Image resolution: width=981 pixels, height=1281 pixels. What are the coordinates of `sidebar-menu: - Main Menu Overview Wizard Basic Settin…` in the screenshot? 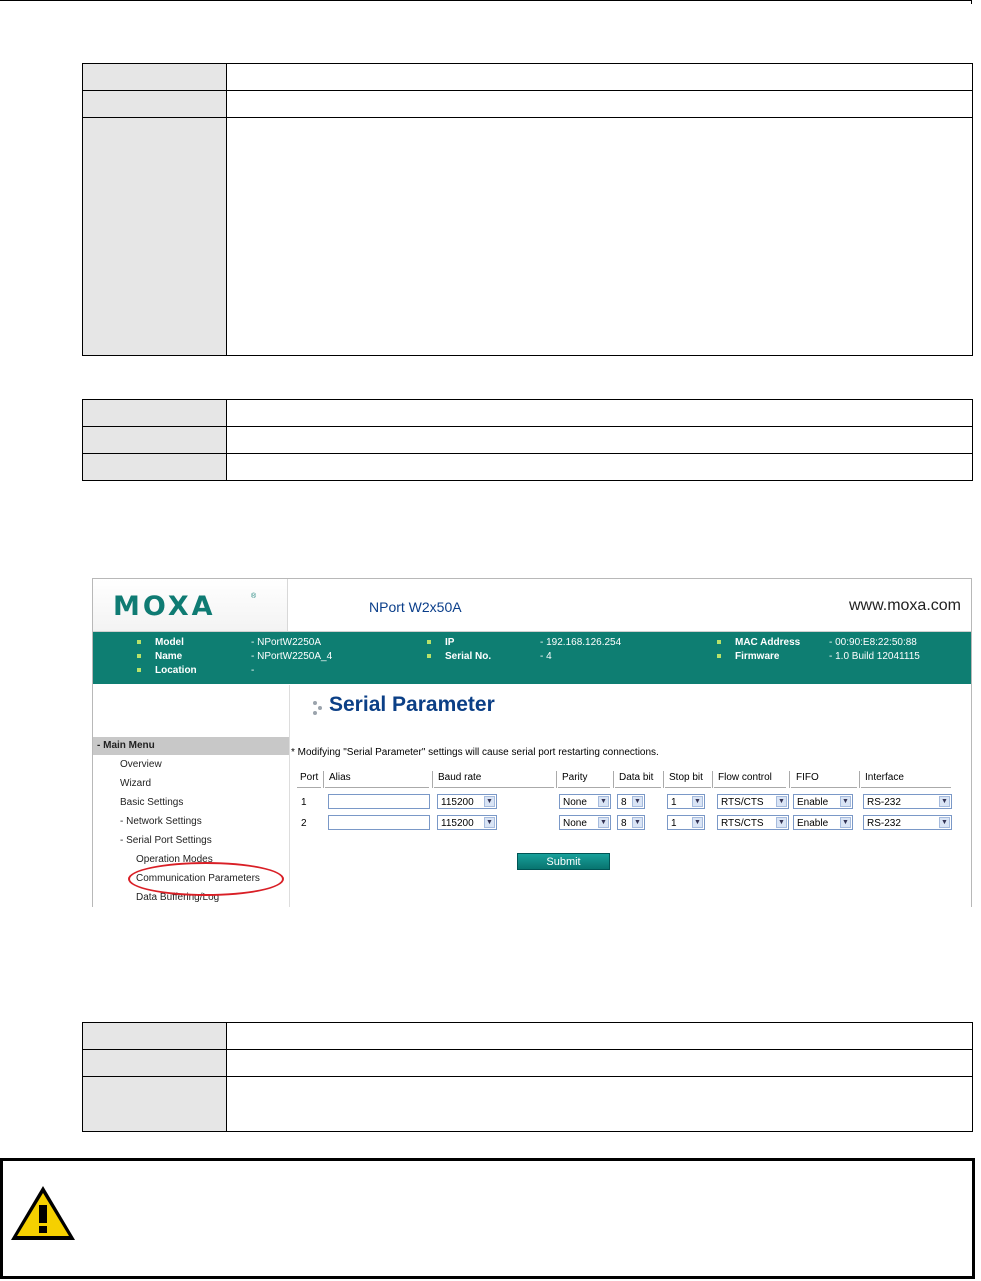 It's located at (191, 796).